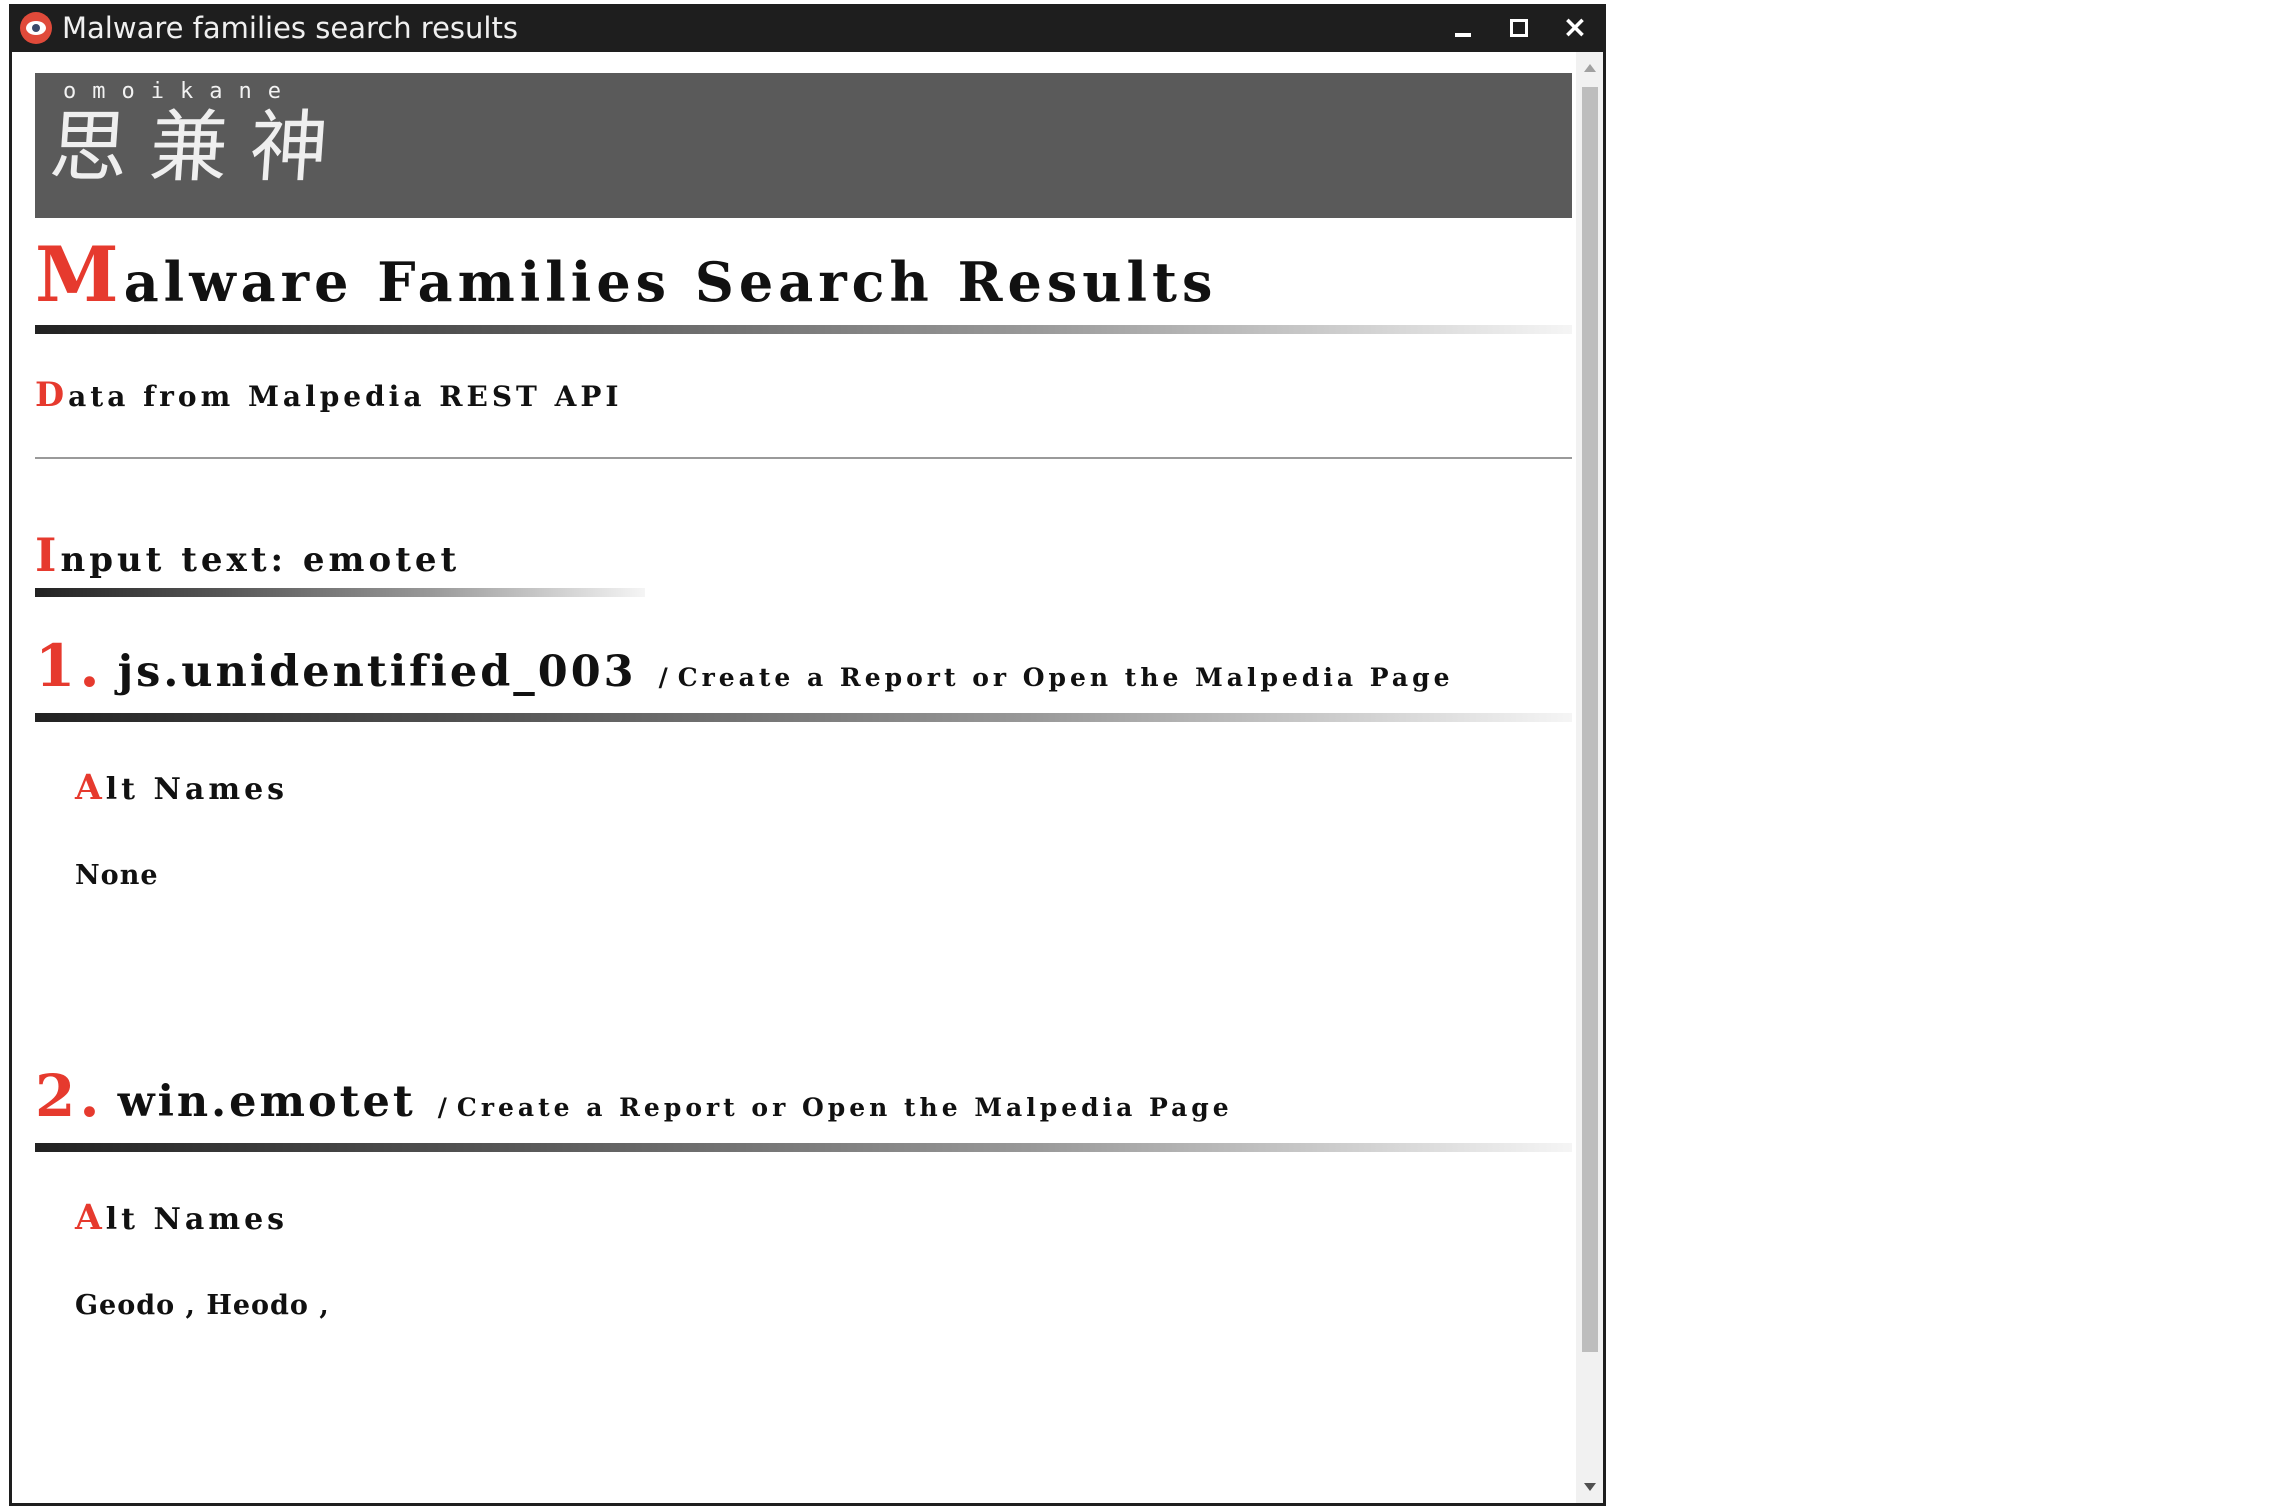 The width and height of the screenshot is (2276, 1506). I want to click on title-bar: Malware families search results ×, so click(807, 28).